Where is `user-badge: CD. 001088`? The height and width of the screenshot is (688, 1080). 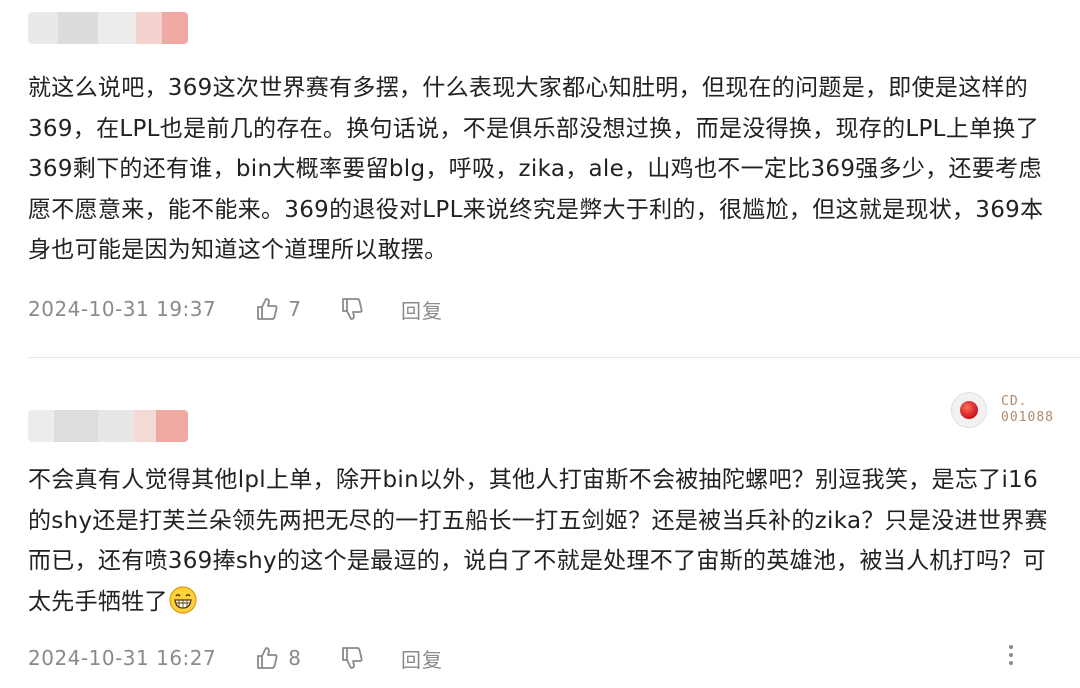
user-badge: CD. 001088 is located at coordinates (1002, 410).